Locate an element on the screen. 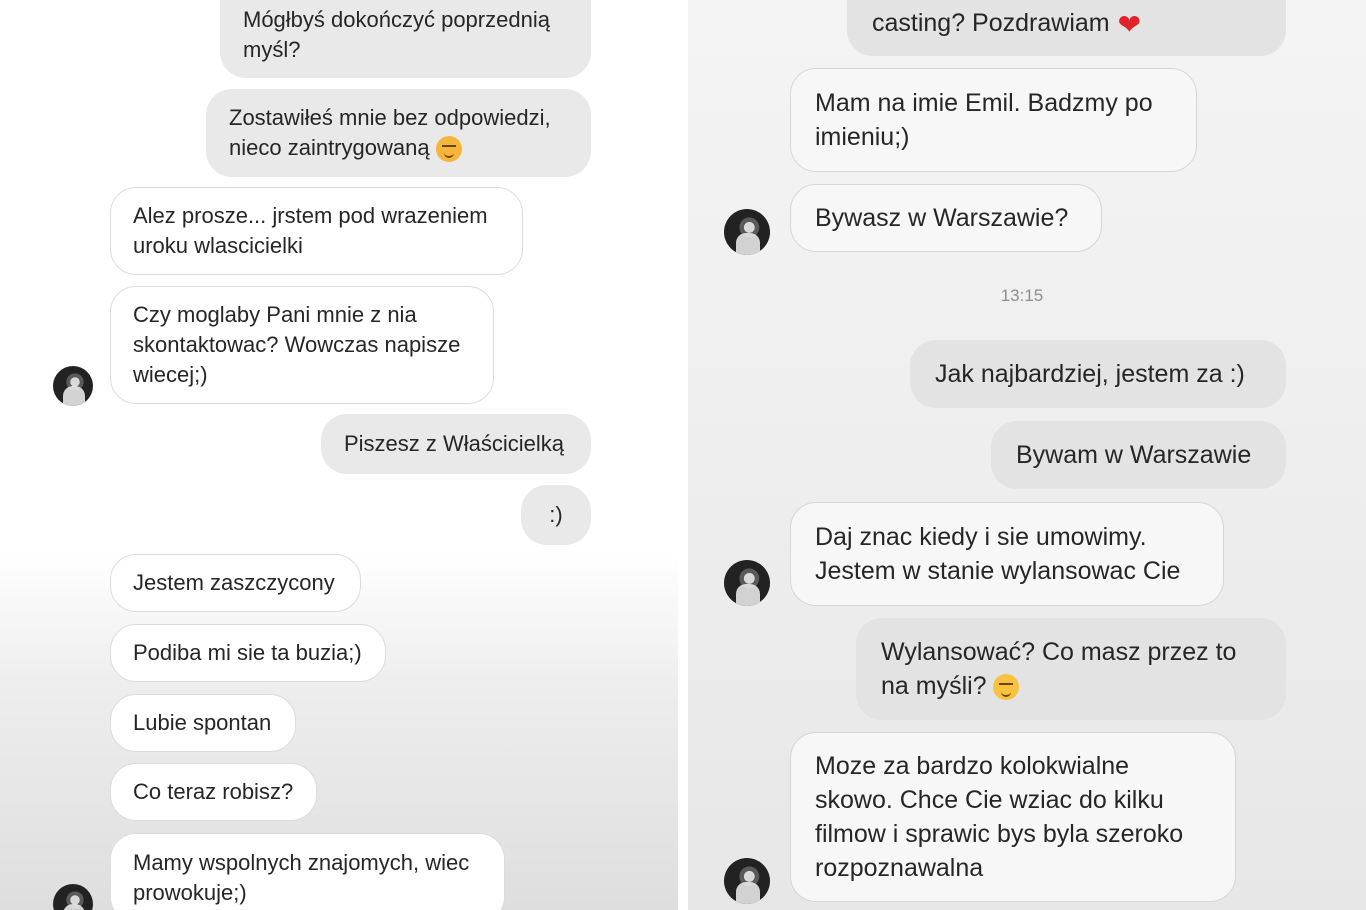 Image resolution: width=1366 pixels, height=910 pixels. incoming-message: Bywasz w Warszawie? is located at coordinates (946, 218).